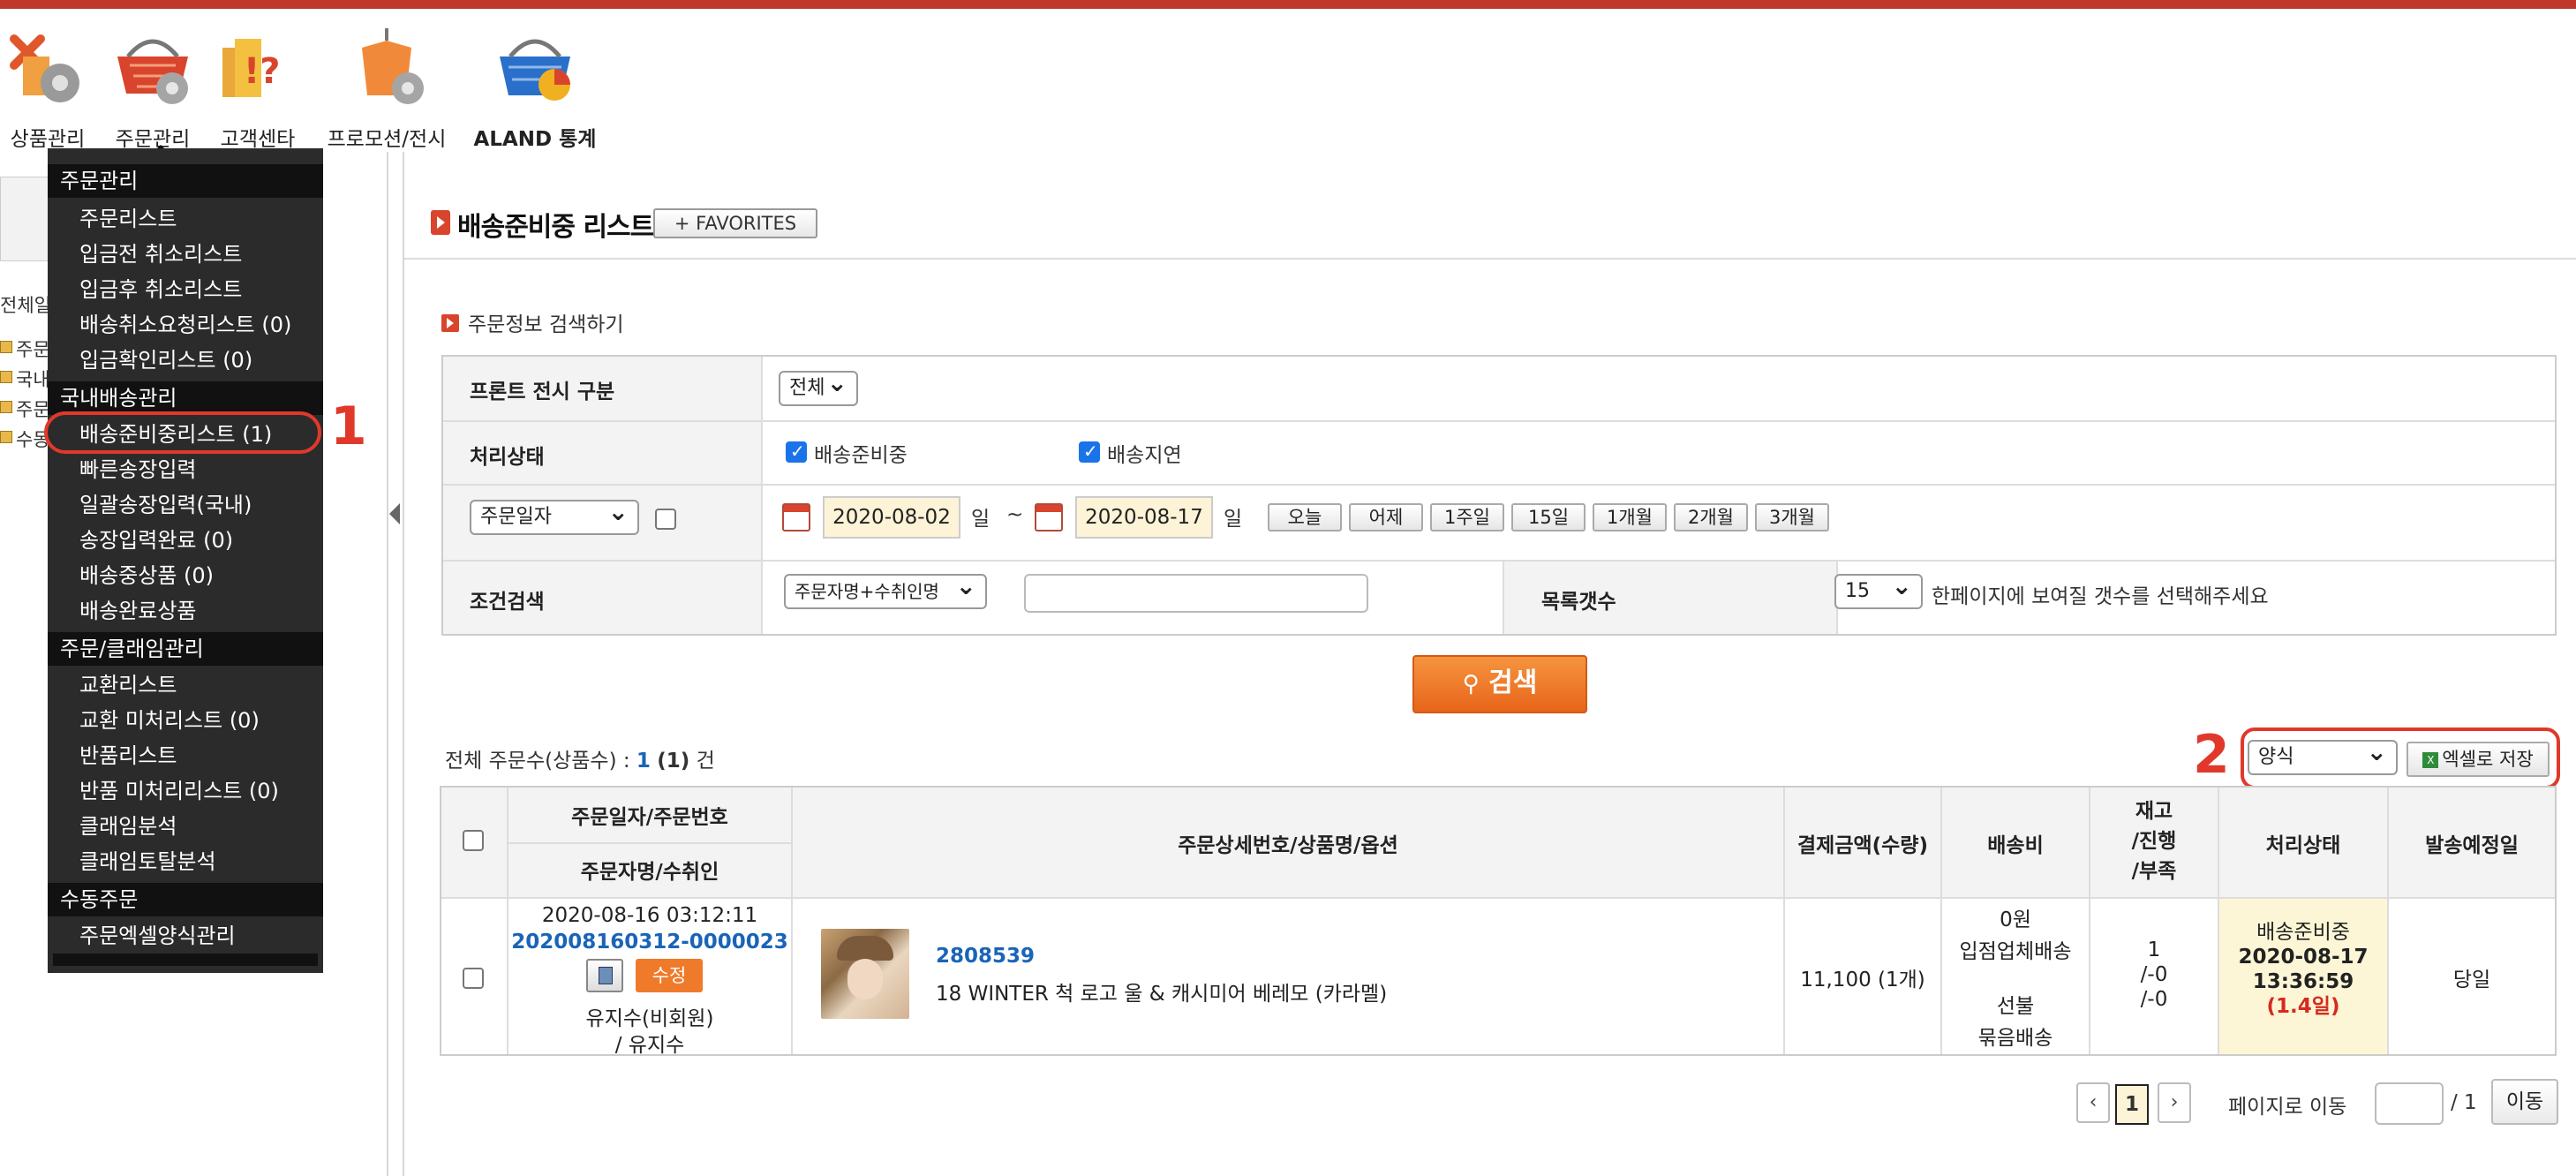  What do you see at coordinates (148, 859) in the screenshot?
I see `menu-item-claim-total-analysis: 클래임토탈분석` at bounding box center [148, 859].